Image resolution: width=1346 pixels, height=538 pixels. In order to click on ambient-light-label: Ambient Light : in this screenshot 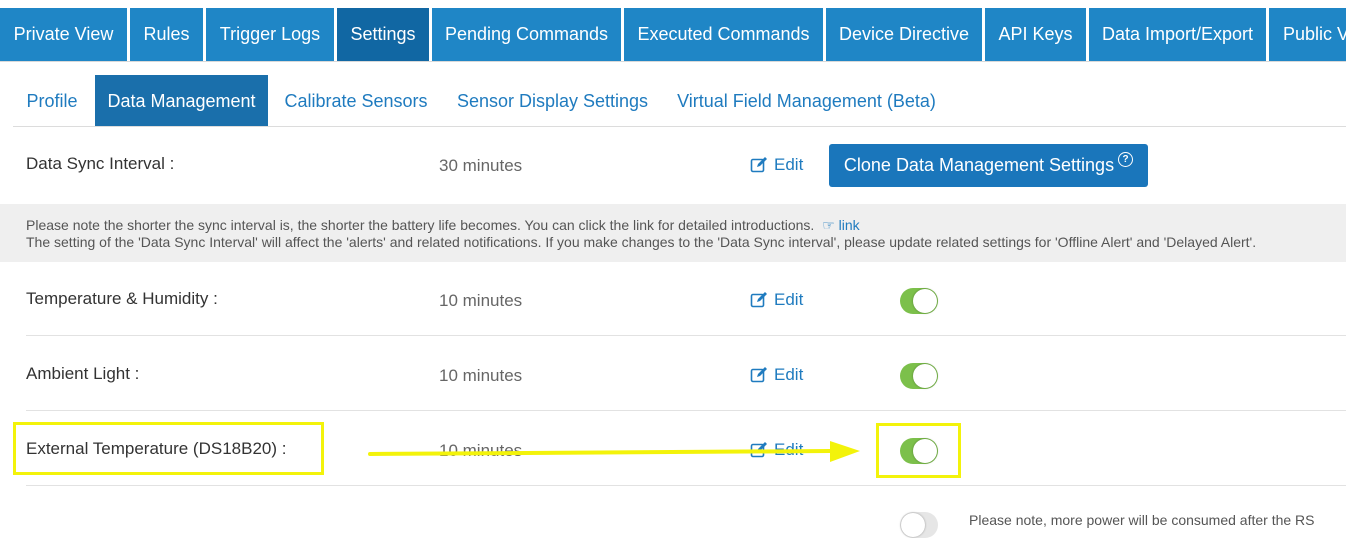, I will do `click(83, 373)`.